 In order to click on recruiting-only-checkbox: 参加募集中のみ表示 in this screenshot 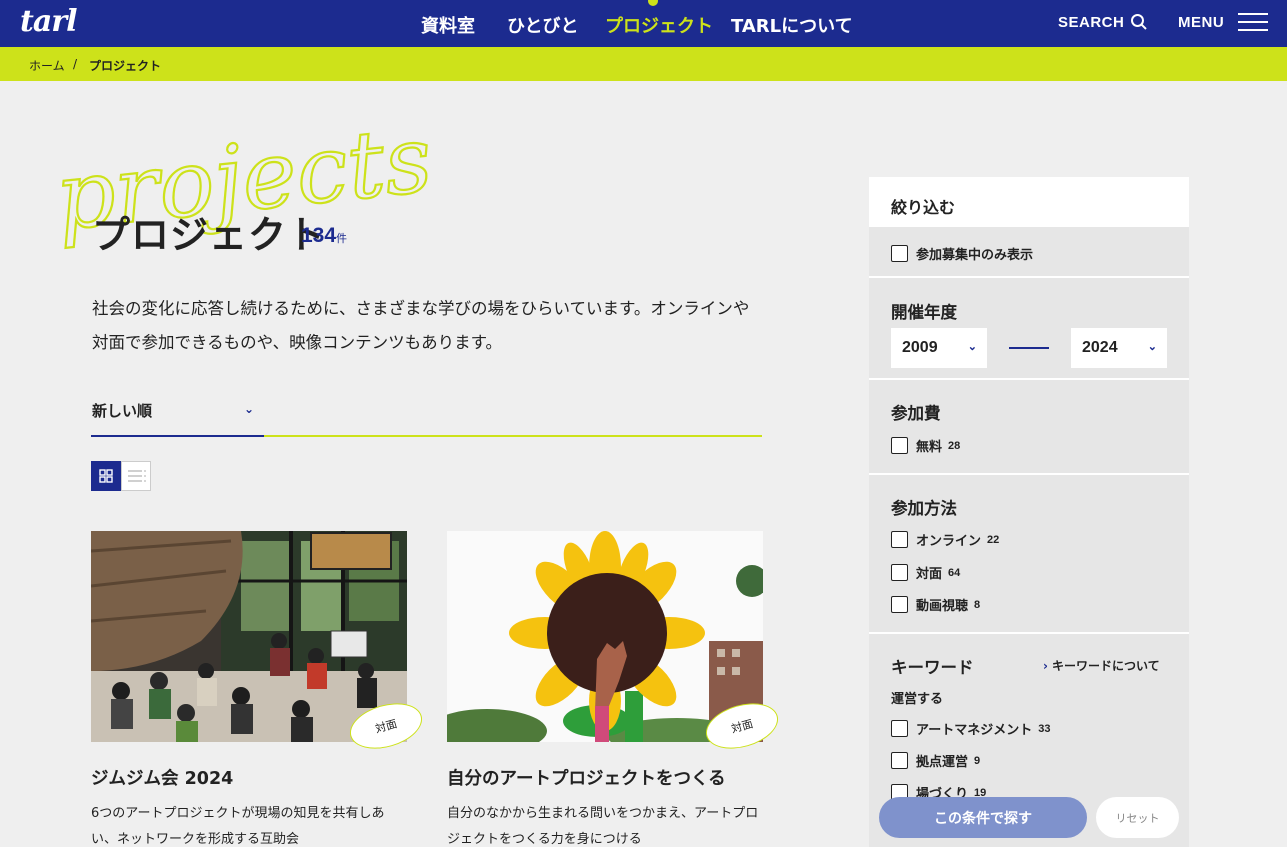, I will do `click(962, 253)`.